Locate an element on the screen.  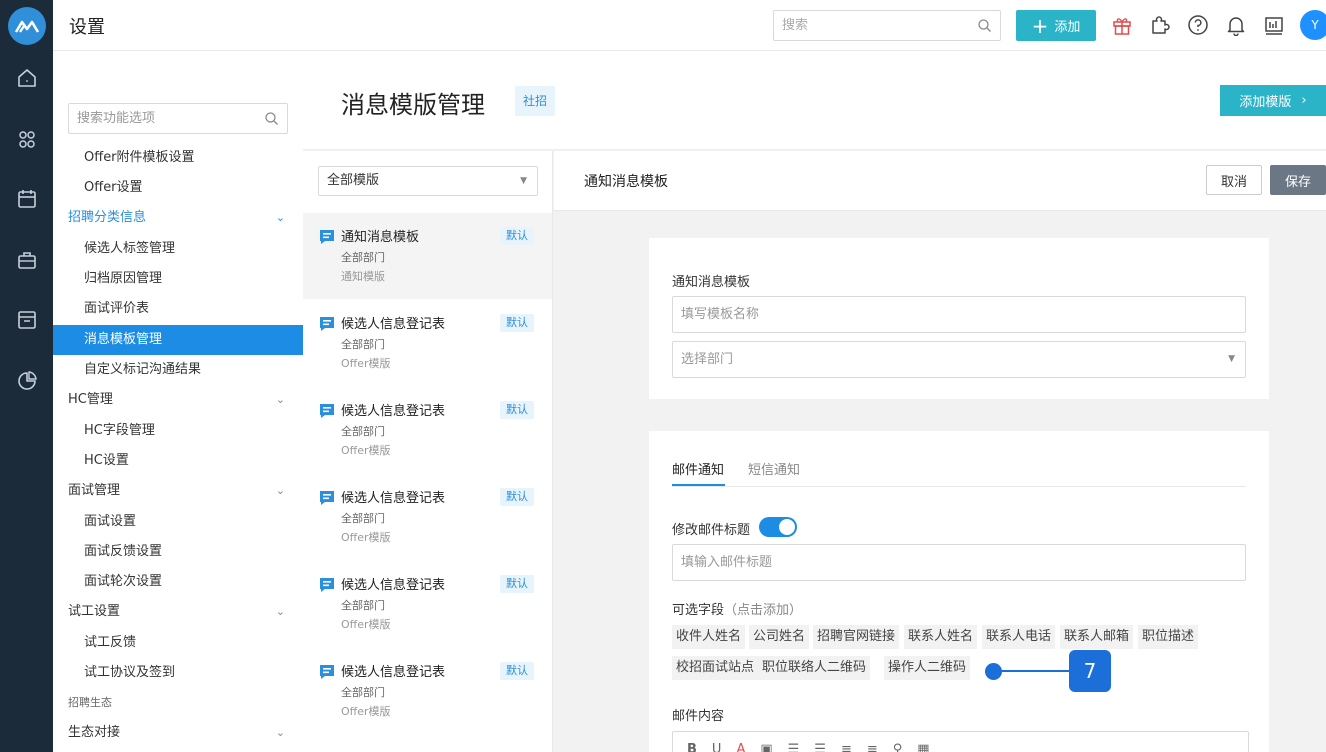
department-select-input is located at coordinates (959, 359).